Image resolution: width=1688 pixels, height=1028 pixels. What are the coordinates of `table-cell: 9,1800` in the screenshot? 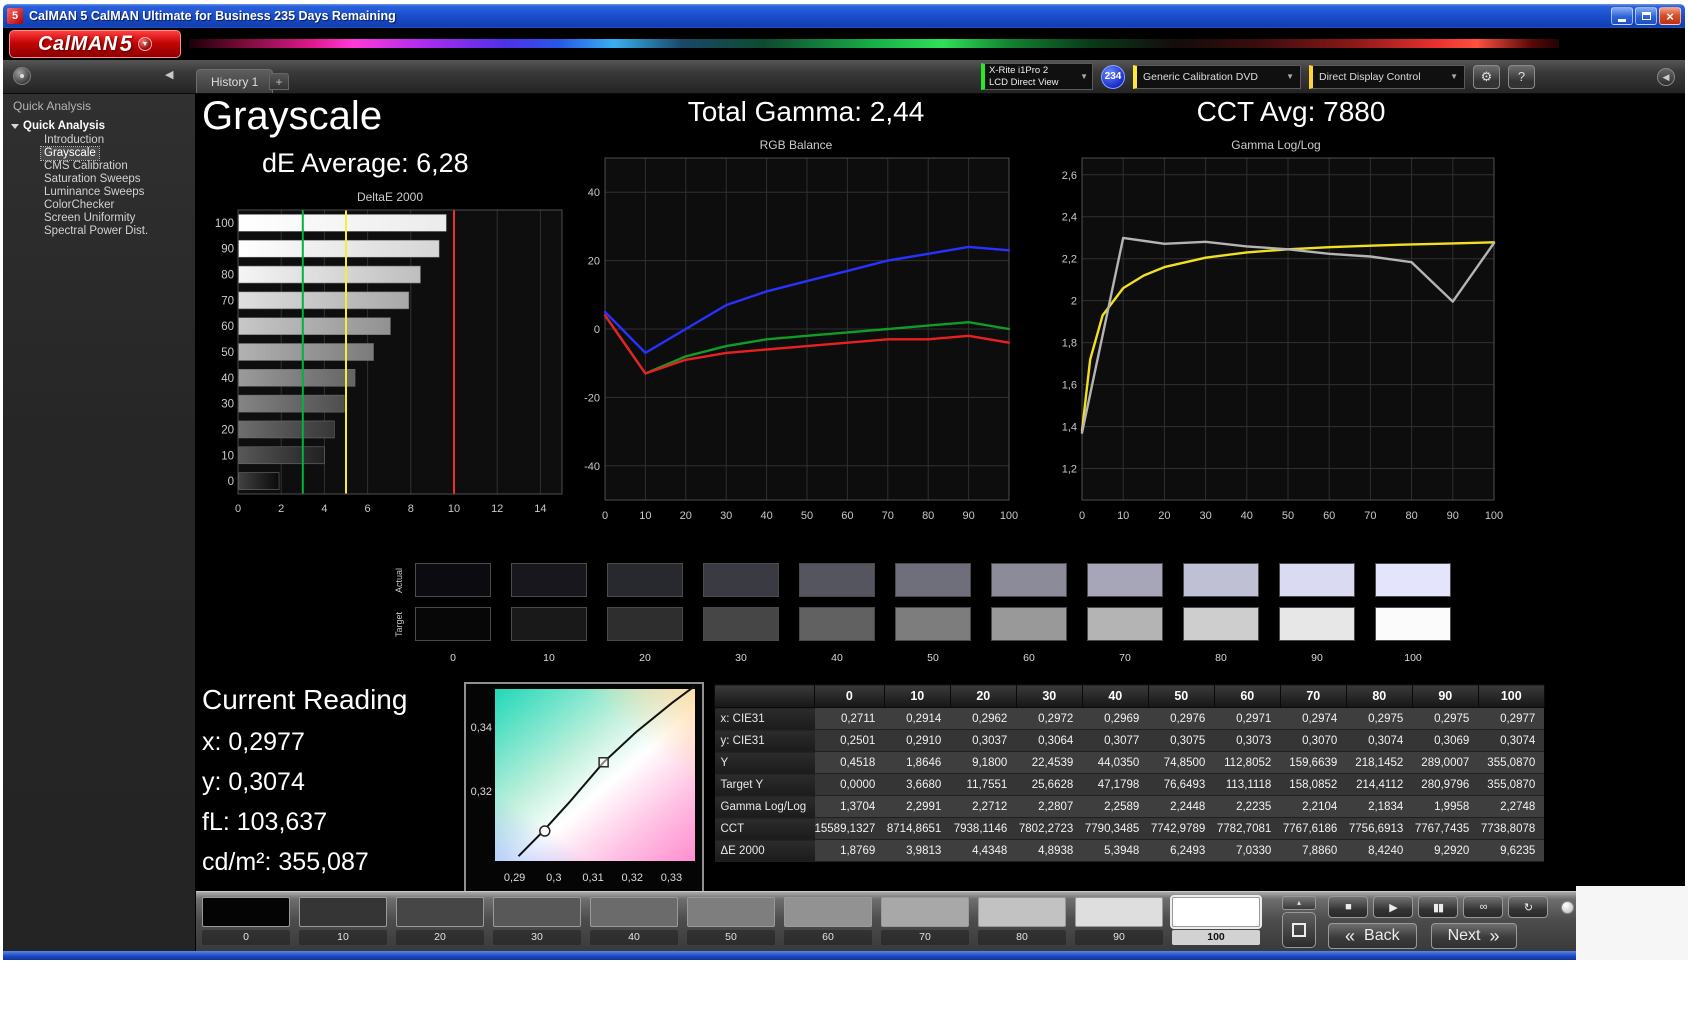 It's located at (983, 762).